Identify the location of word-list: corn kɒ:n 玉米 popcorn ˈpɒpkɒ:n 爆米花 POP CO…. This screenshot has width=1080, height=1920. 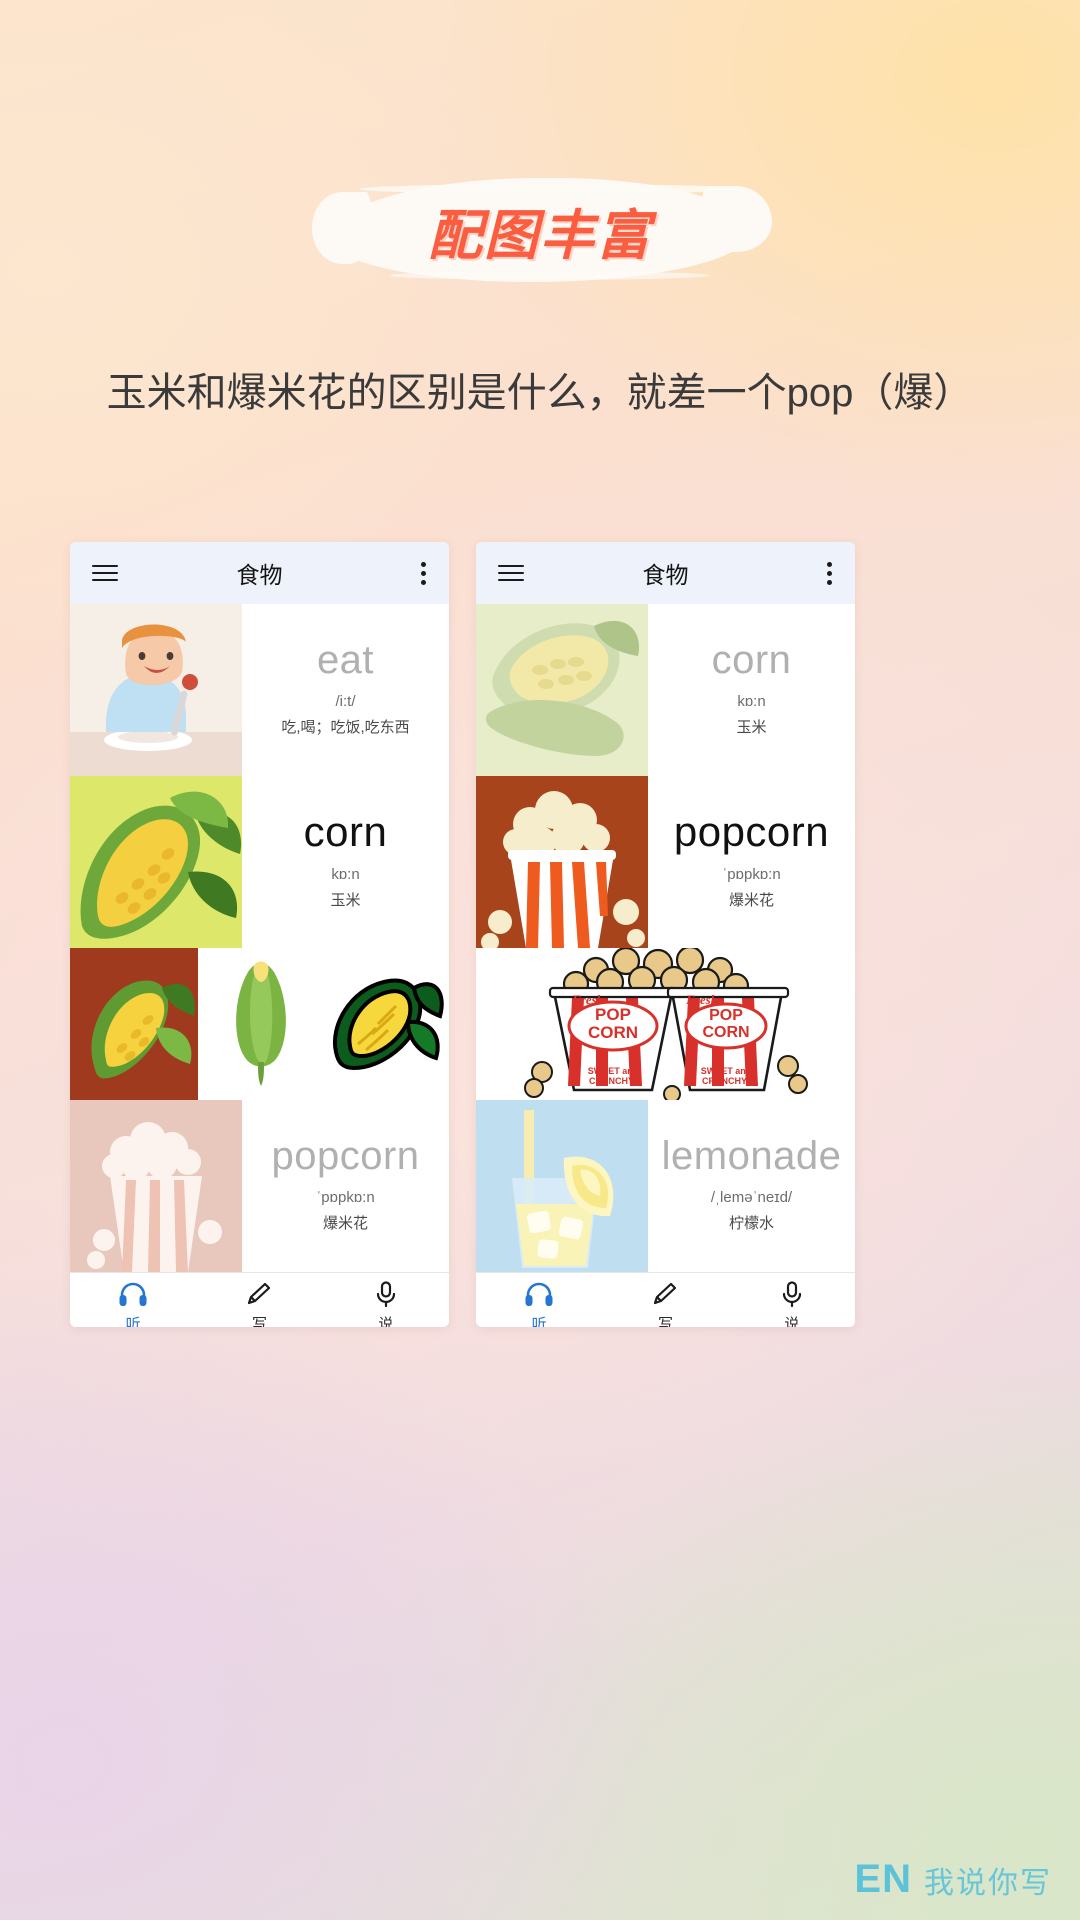
(665, 938).